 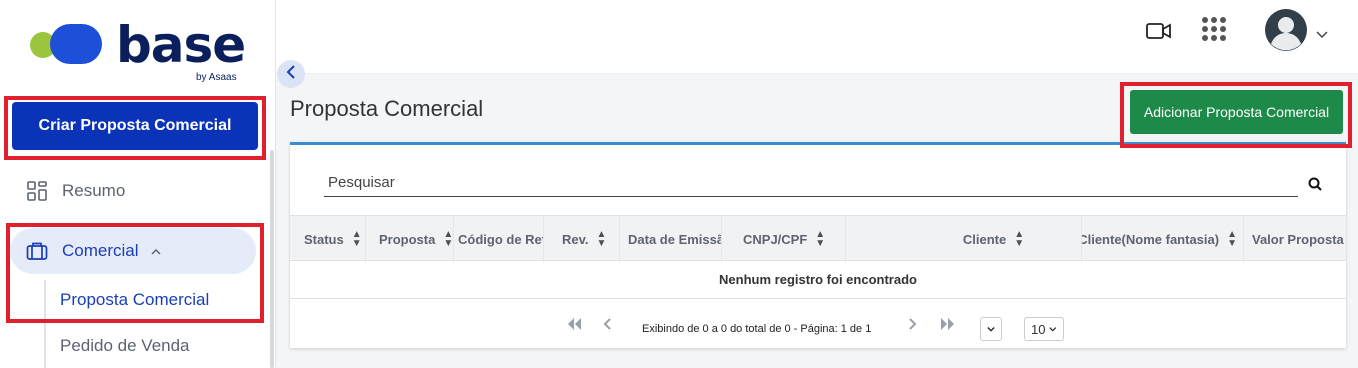 I want to click on previous-page-icon, so click(x=607, y=325).